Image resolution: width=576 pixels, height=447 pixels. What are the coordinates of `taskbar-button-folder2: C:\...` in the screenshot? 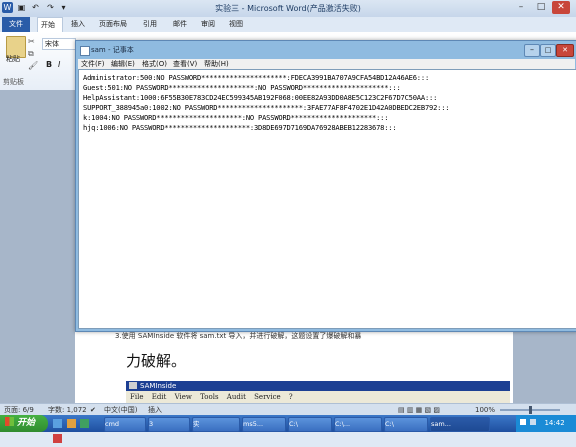 It's located at (358, 424).